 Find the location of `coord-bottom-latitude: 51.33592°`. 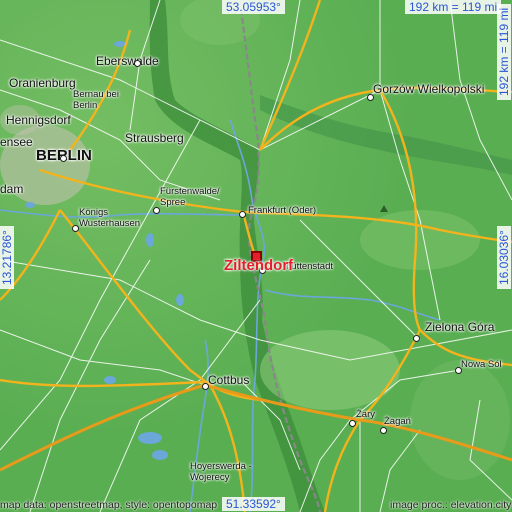

coord-bottom-latitude: 51.33592° is located at coordinates (253, 504).